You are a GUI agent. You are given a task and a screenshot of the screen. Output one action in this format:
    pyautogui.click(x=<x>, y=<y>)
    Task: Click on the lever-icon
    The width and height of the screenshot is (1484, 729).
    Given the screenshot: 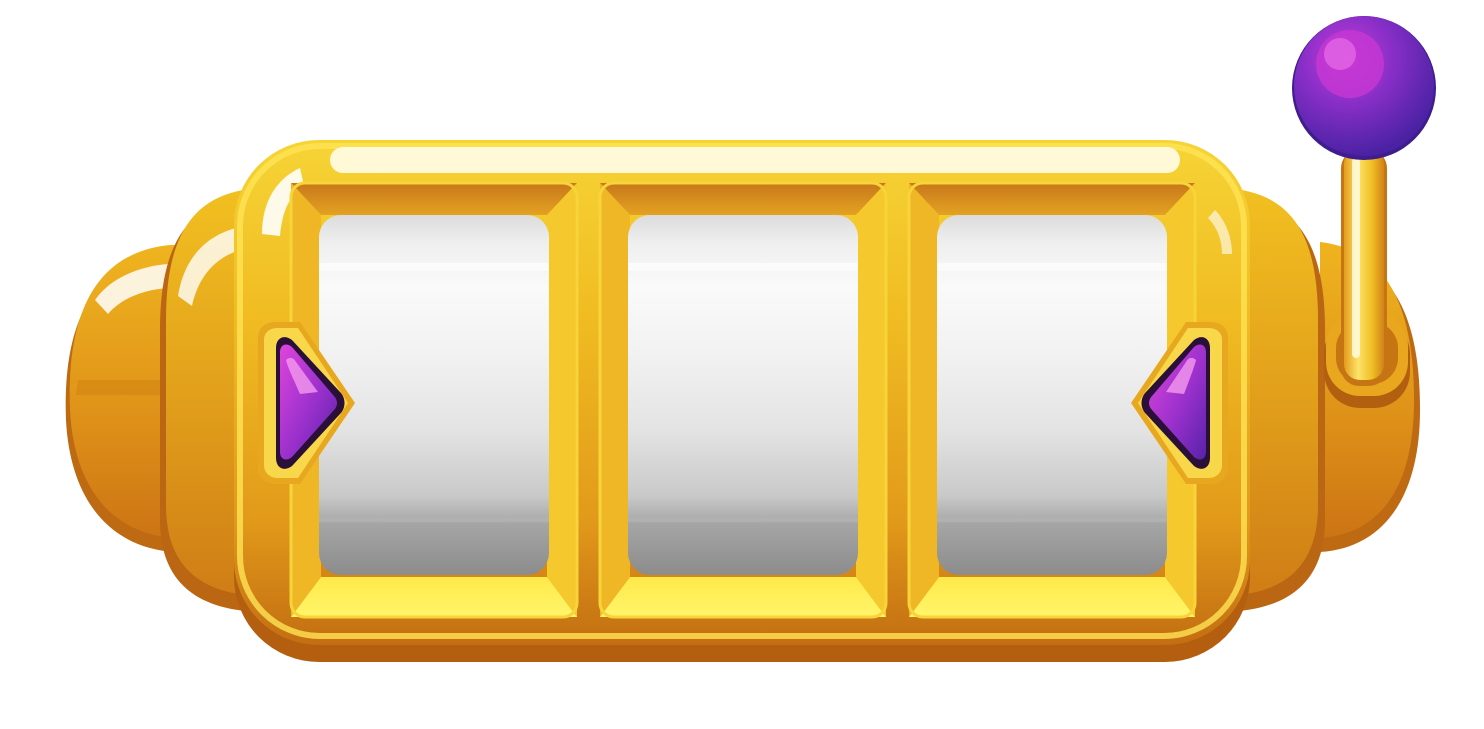 What is the action you would take?
    pyautogui.click(x=1364, y=88)
    